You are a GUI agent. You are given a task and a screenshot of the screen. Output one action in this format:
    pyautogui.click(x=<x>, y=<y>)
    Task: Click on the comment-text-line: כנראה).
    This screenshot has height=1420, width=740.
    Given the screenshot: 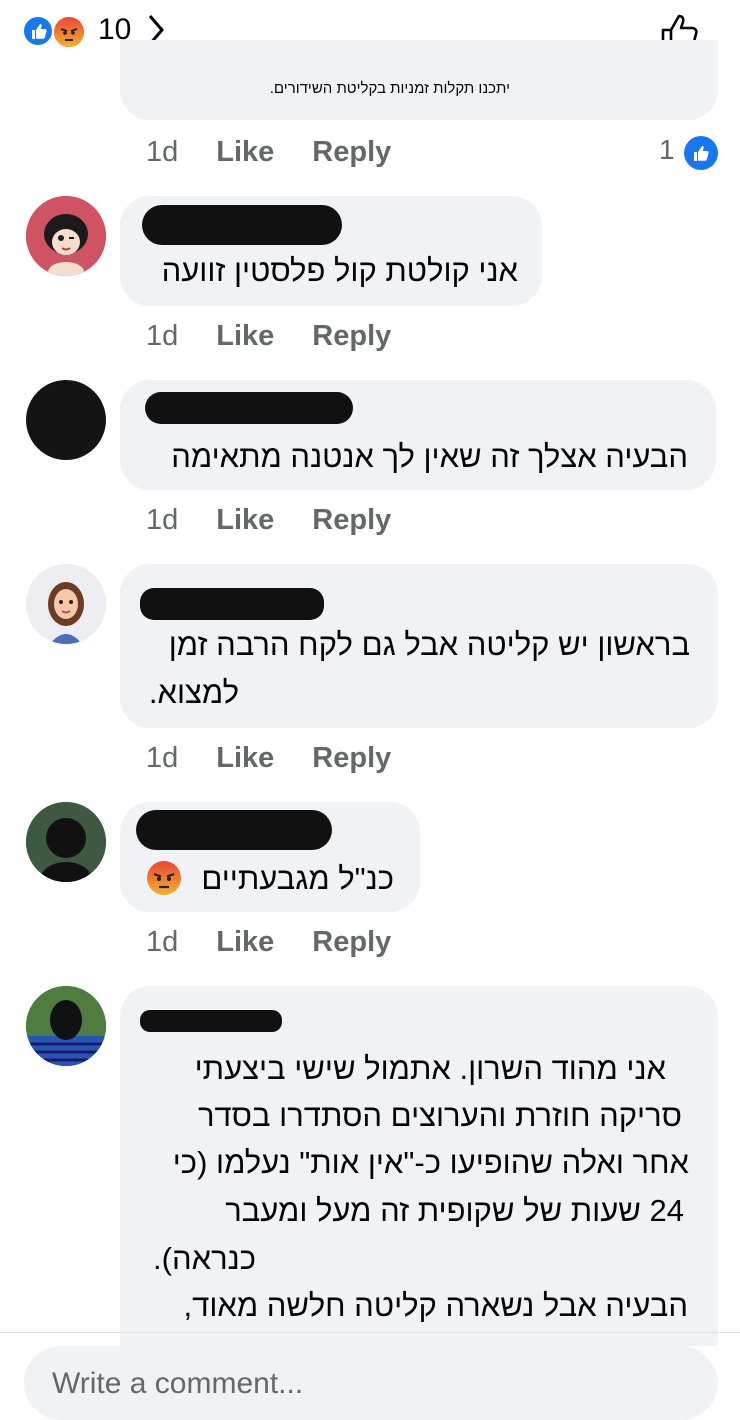 What is the action you would take?
    pyautogui.click(x=204, y=1258)
    